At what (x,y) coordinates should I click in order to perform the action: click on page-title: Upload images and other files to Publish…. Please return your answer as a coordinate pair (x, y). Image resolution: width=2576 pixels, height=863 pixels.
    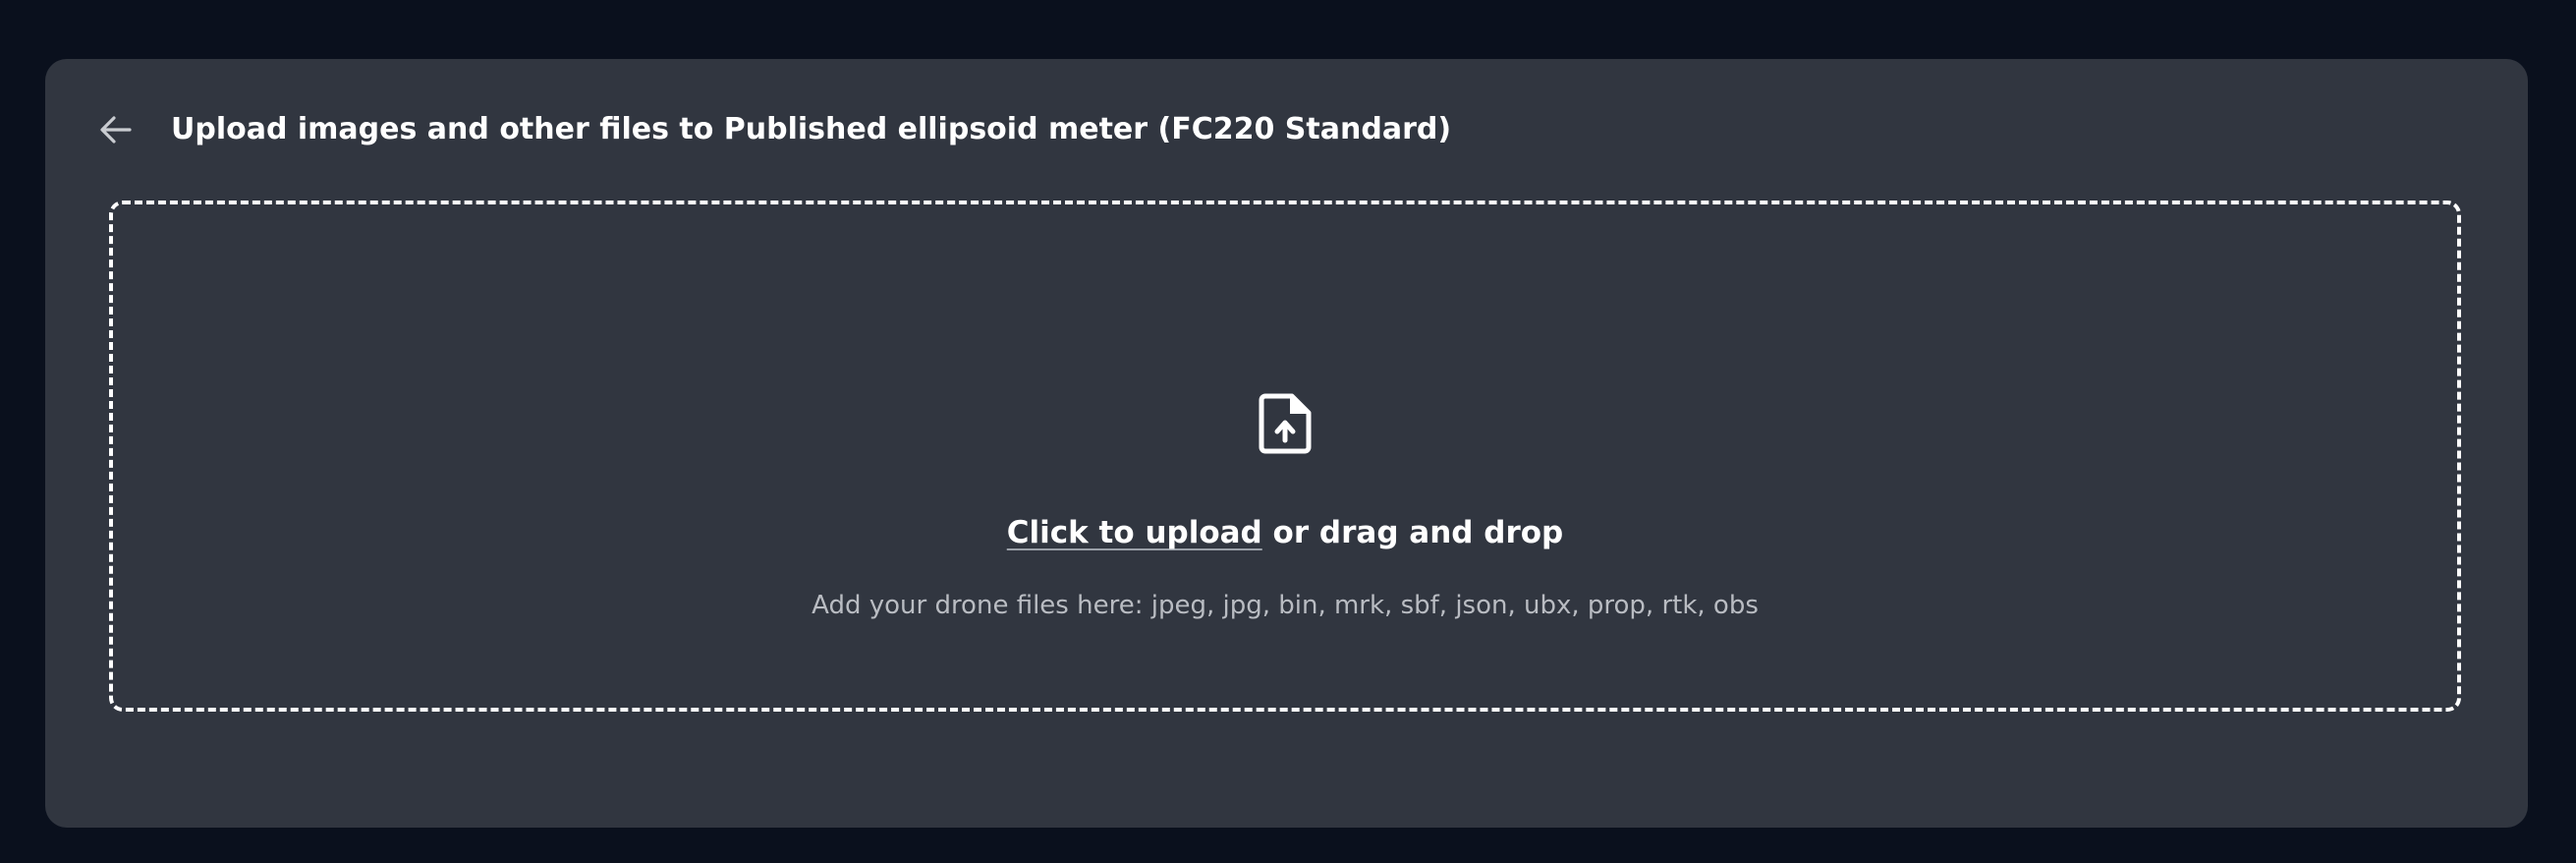
    Looking at the image, I should click on (811, 129).